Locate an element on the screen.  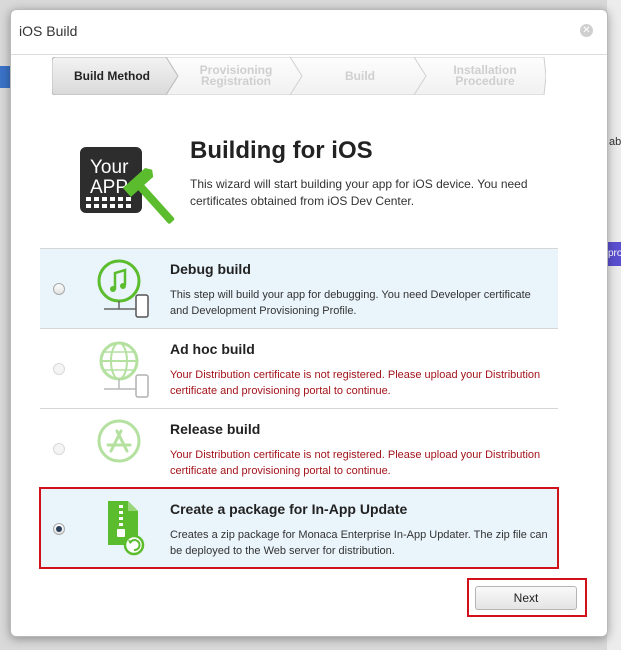
in-app-update-radio is located at coordinates (59, 529).